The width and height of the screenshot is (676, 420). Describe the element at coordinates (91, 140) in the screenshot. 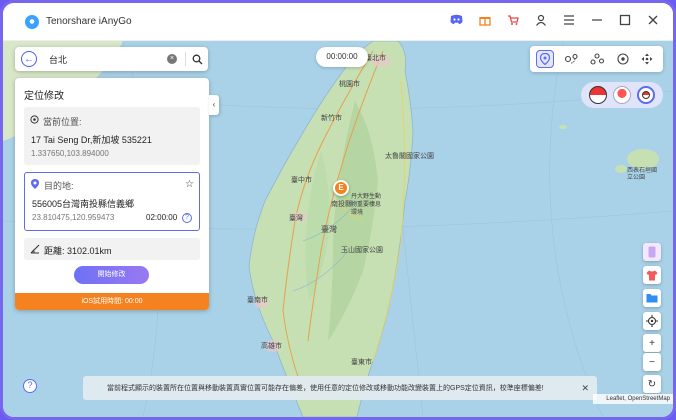

I see `current-location-address: 17 Tai Seng Dr,新加坡 535221` at that location.